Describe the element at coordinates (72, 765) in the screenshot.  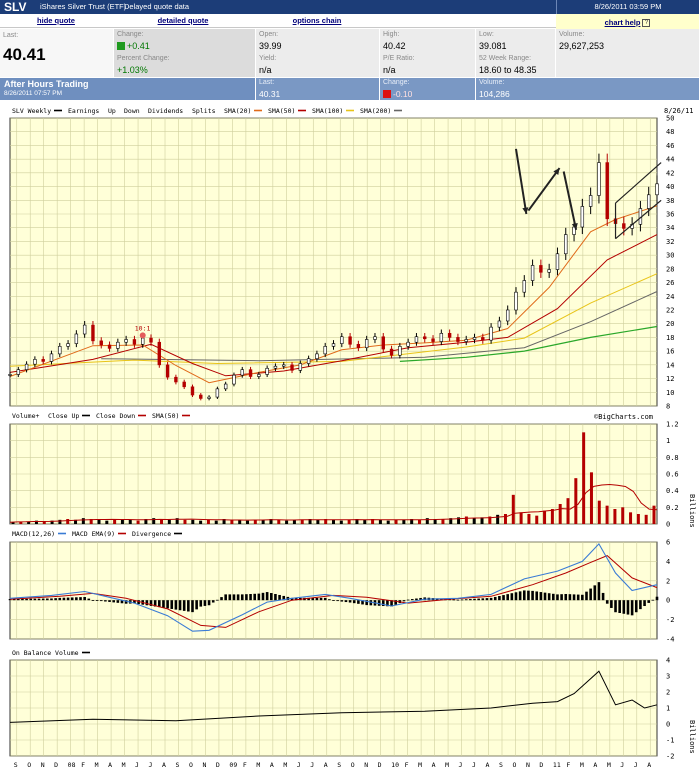
I see `month-tick-label: 08` at that location.